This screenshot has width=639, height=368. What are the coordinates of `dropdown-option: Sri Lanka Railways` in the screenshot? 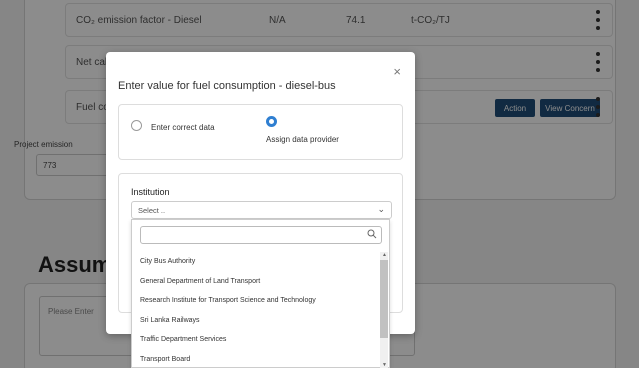 It's located at (256, 321).